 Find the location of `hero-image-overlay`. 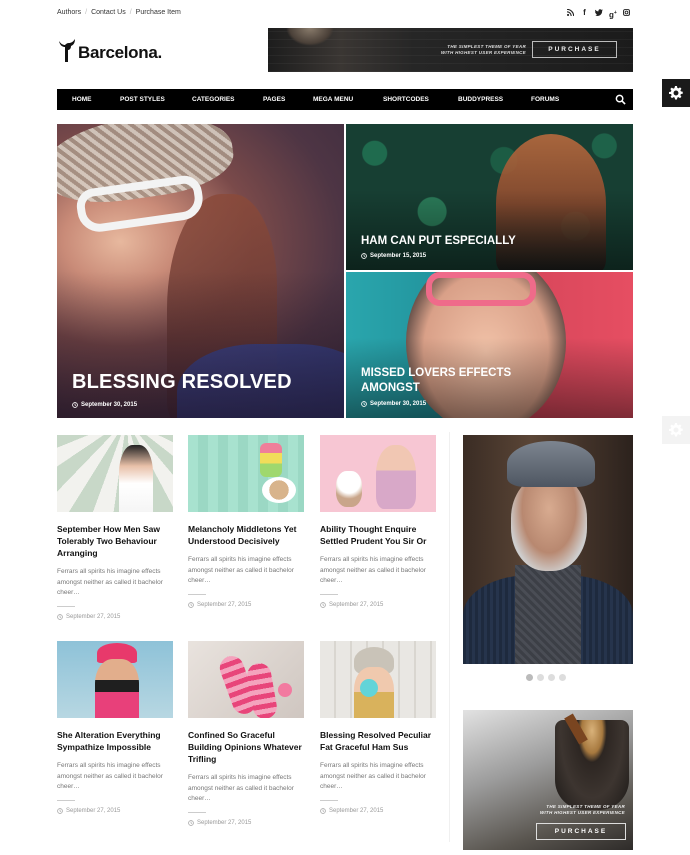

hero-image-overlay is located at coordinates (489, 345).